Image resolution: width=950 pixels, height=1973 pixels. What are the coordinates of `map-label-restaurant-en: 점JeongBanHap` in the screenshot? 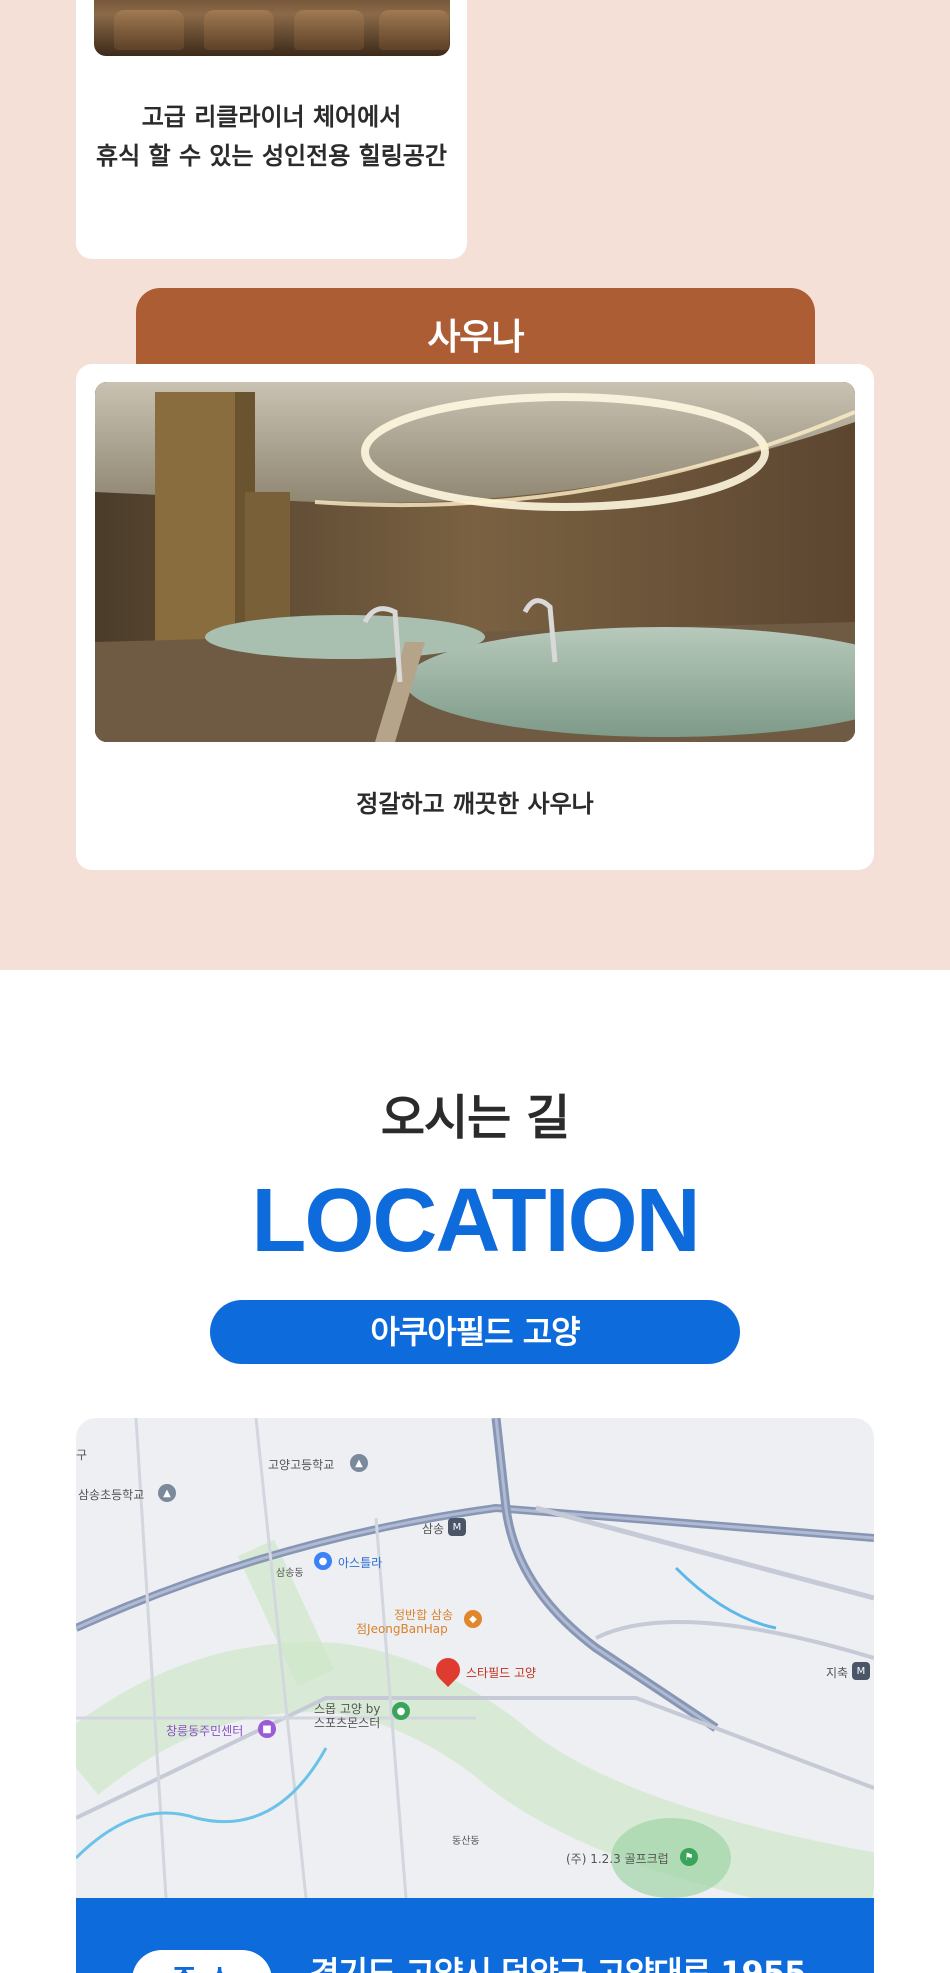 It's located at (402, 1628).